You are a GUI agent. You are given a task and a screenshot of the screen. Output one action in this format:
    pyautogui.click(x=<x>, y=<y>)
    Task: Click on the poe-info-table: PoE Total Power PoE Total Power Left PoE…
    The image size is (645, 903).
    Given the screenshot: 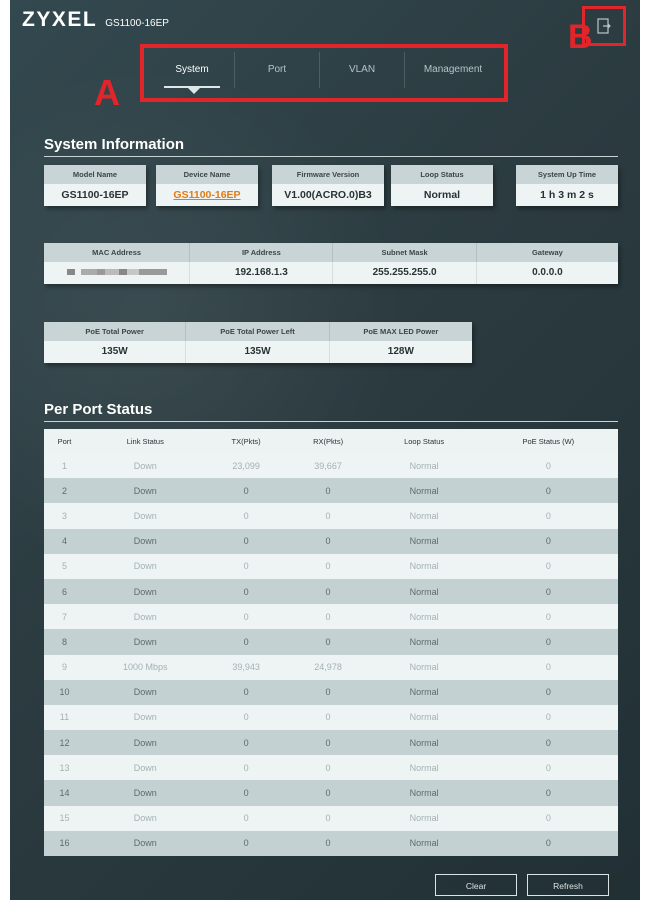 What is the action you would take?
    pyautogui.click(x=258, y=342)
    